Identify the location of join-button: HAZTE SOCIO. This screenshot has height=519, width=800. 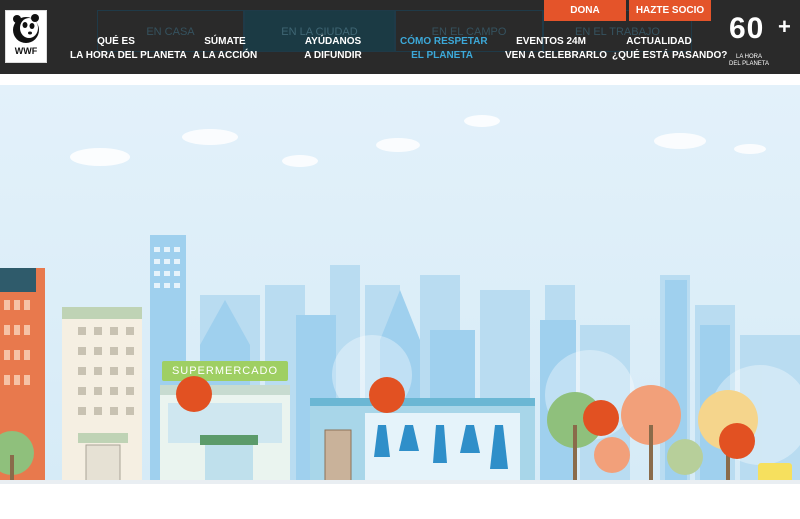
(670, 10).